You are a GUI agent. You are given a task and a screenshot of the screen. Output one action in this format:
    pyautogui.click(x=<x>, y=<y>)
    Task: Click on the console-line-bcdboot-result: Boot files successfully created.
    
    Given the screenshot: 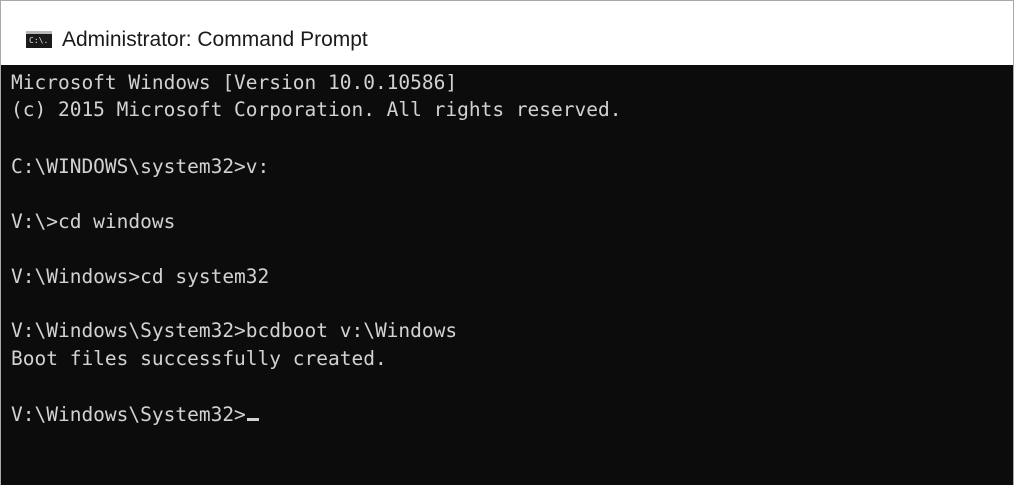 What is the action you would take?
    pyautogui.click(x=199, y=358)
    